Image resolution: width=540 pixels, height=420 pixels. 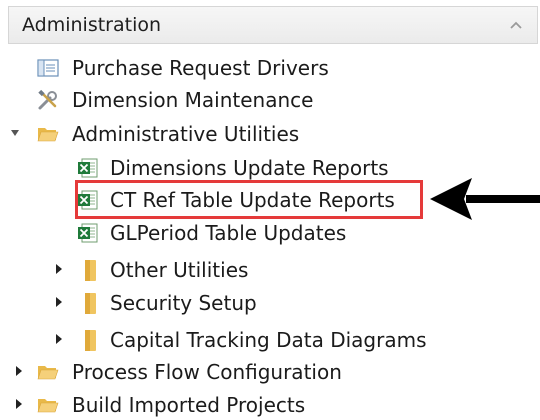 I want to click on tree-item-capital-tracking-data-diagrams: Capital Tracking Data Diagrams, so click(x=252, y=340).